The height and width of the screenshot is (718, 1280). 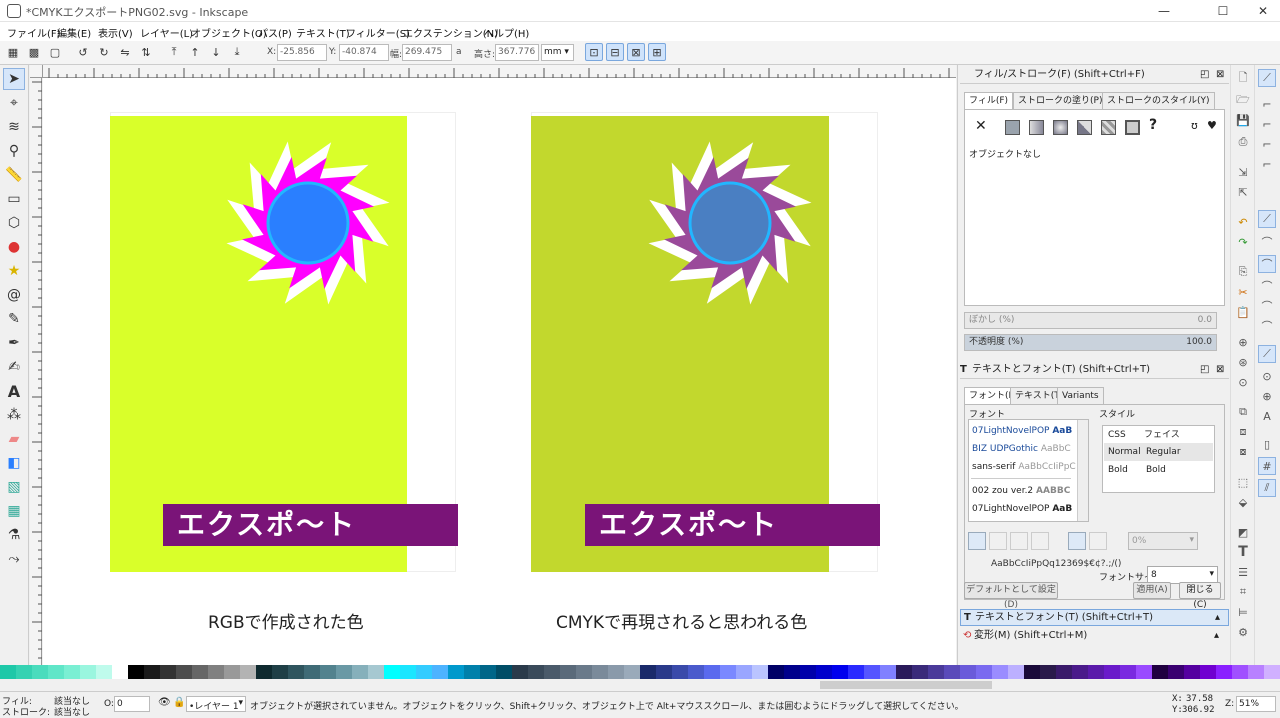 What do you see at coordinates (1098, 541) in the screenshot?
I see `vertical-text-icon` at bounding box center [1098, 541].